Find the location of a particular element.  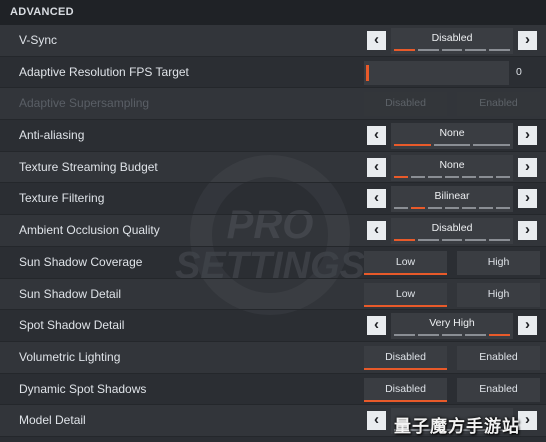

setting-label: Sun Shadow Detail is located at coordinates (70, 293).